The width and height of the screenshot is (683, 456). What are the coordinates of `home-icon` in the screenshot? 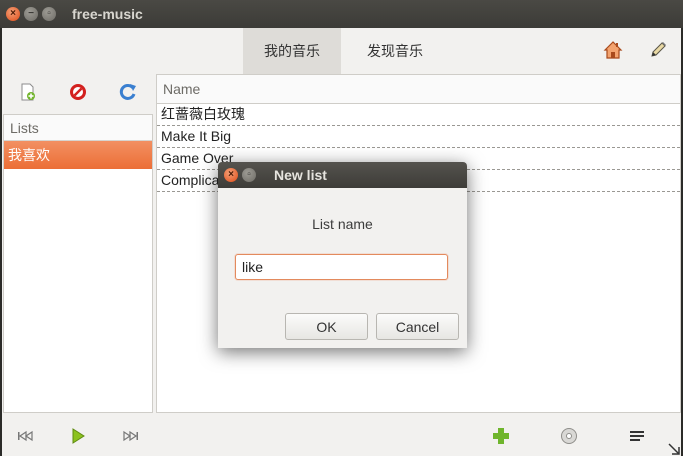 It's located at (613, 50).